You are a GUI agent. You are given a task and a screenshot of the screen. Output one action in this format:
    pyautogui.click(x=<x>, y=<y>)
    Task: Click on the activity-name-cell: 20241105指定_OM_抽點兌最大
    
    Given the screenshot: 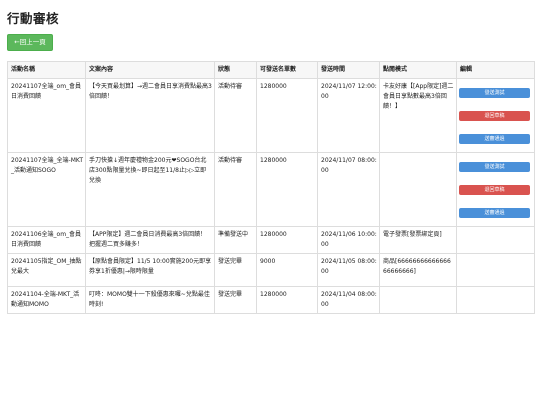 What is the action you would take?
    pyautogui.click(x=46, y=270)
    